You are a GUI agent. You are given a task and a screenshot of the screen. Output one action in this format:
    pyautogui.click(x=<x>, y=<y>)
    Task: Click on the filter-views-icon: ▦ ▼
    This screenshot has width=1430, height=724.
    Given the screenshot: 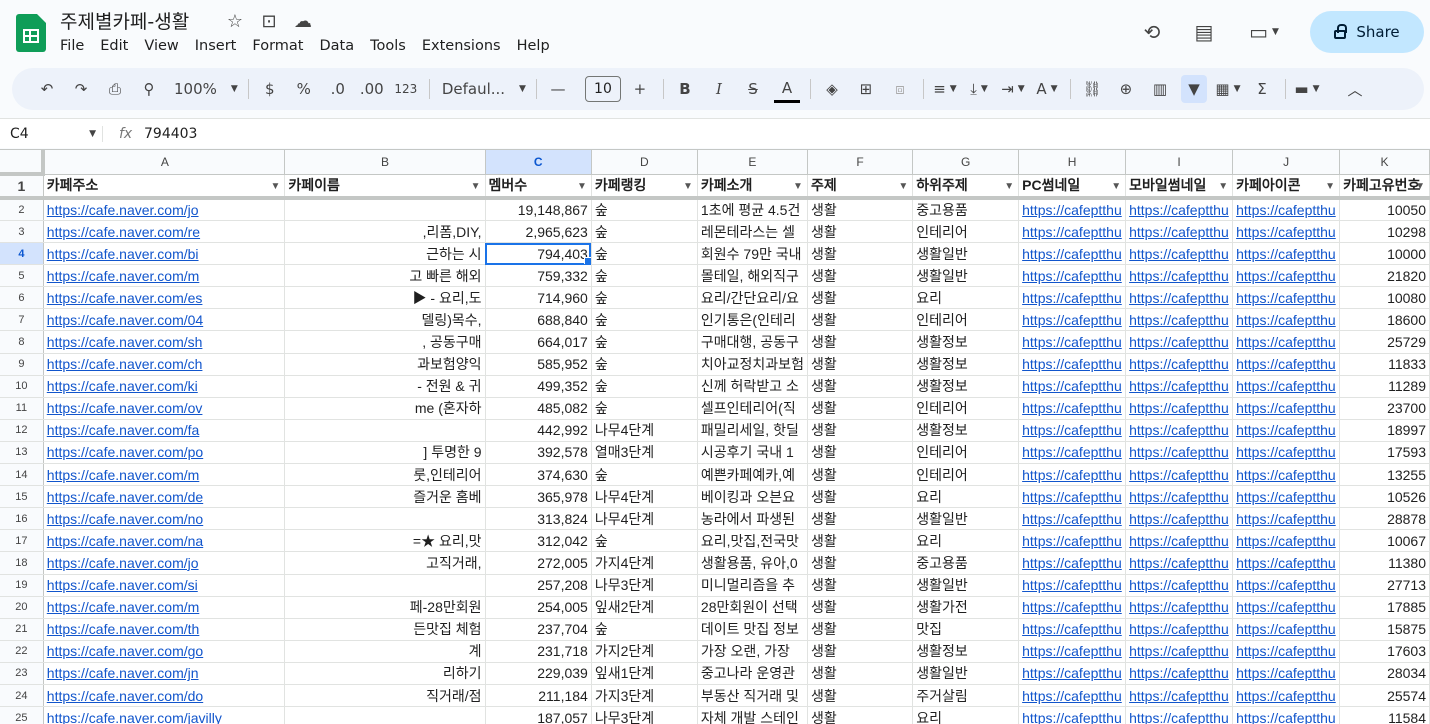 What is the action you would take?
    pyautogui.click(x=1228, y=89)
    